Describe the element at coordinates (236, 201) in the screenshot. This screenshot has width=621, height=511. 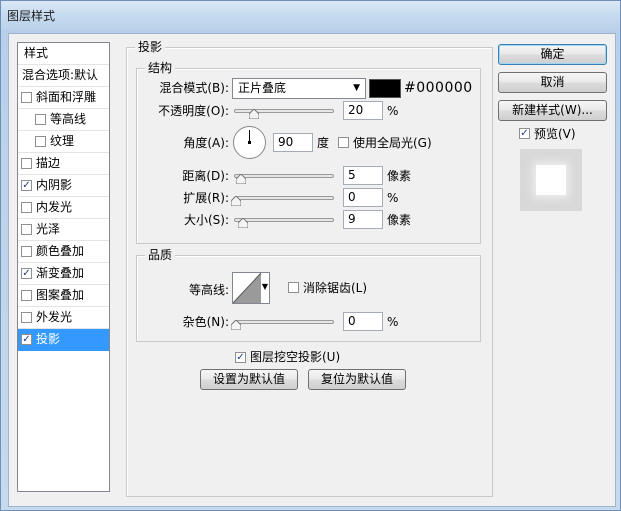
I see `spread-slider-thumb` at that location.